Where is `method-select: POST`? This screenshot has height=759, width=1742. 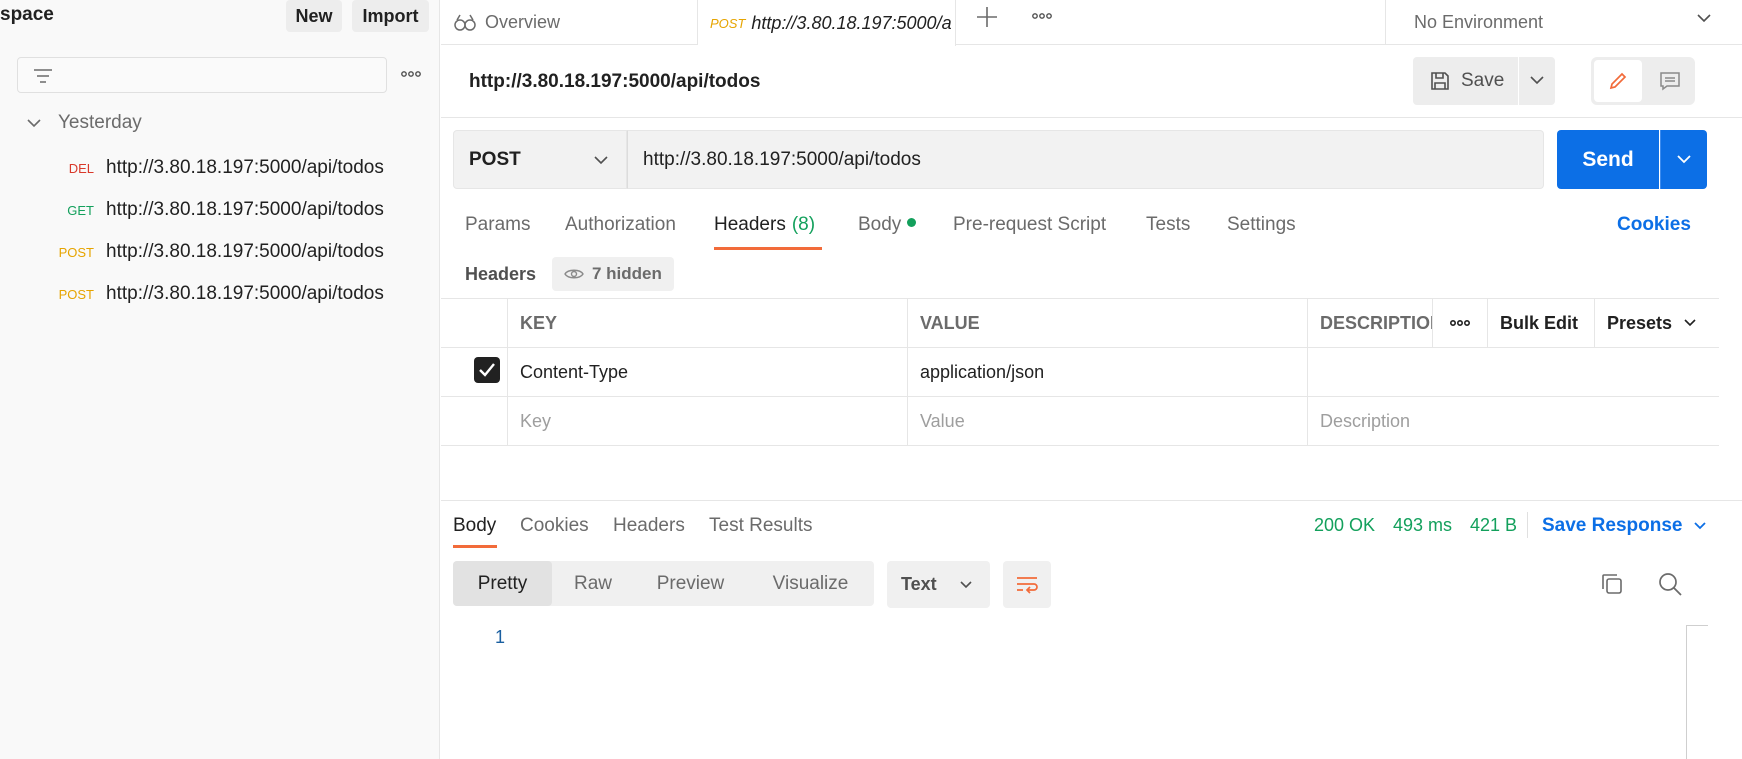 method-select: POST is located at coordinates (540, 159).